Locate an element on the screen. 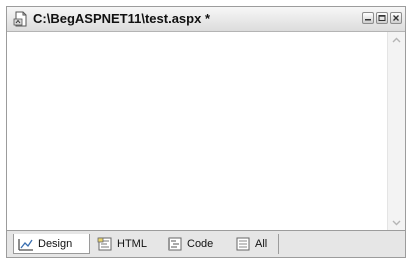  html-view-icon is located at coordinates (104, 244).